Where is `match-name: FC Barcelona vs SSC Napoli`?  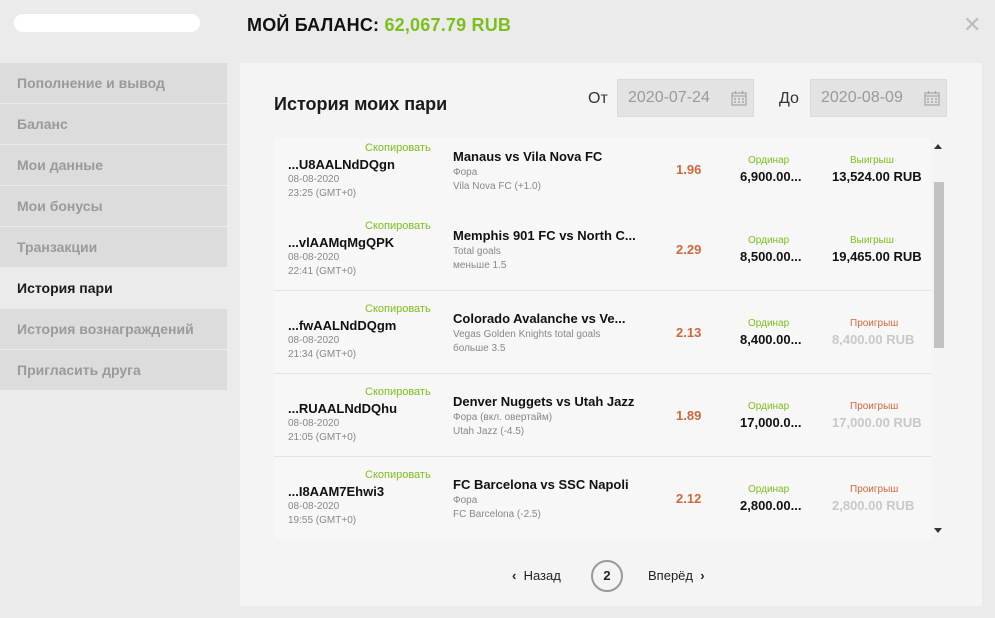
match-name: FC Barcelona vs SSC Napoli is located at coordinates (541, 484).